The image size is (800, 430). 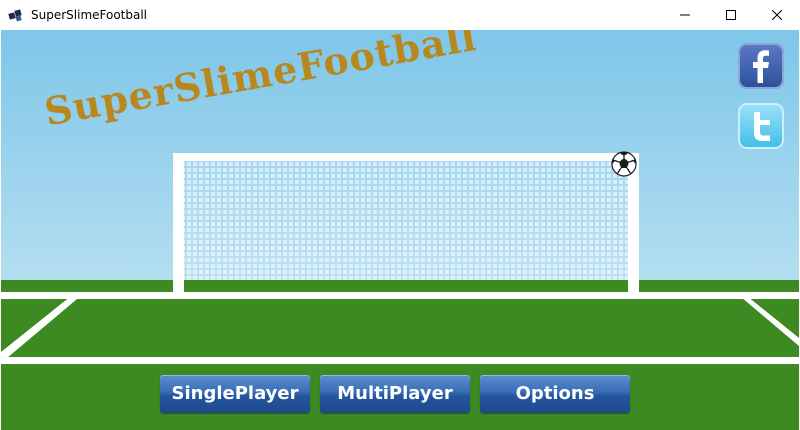 What do you see at coordinates (235, 394) in the screenshot?
I see `single-player-button: SinglePlayer` at bounding box center [235, 394].